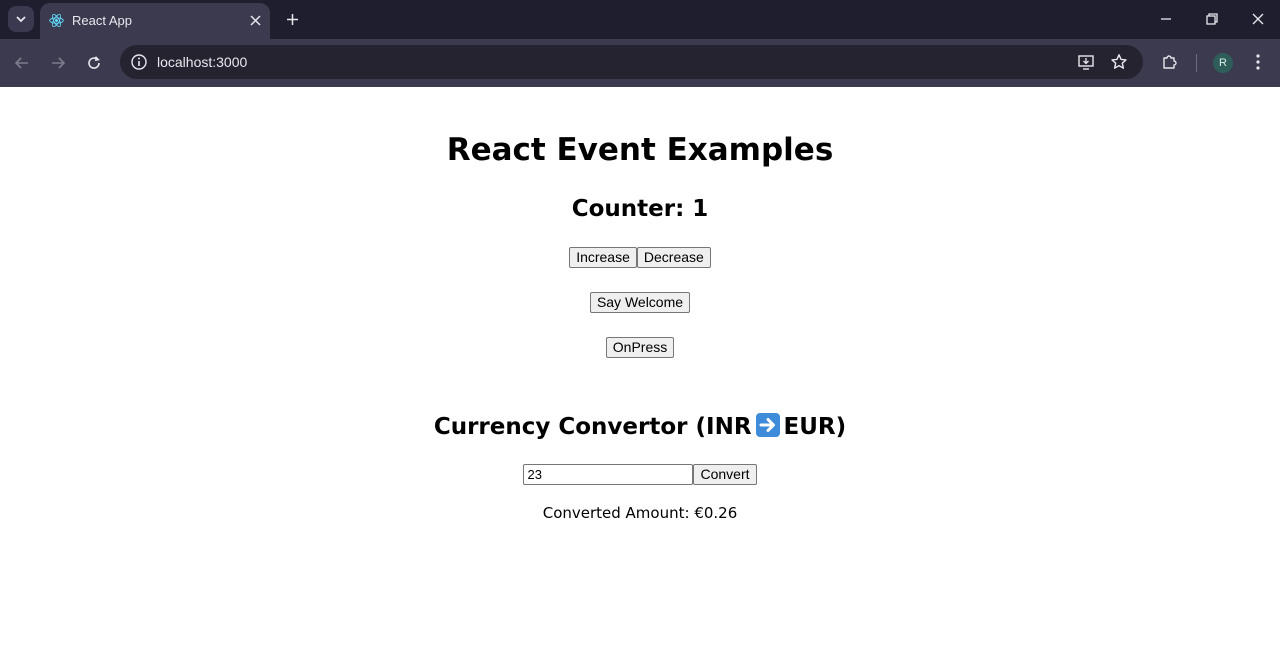  Describe the element at coordinates (640, 209) in the screenshot. I see `counter-heading: Counter: 1` at that location.